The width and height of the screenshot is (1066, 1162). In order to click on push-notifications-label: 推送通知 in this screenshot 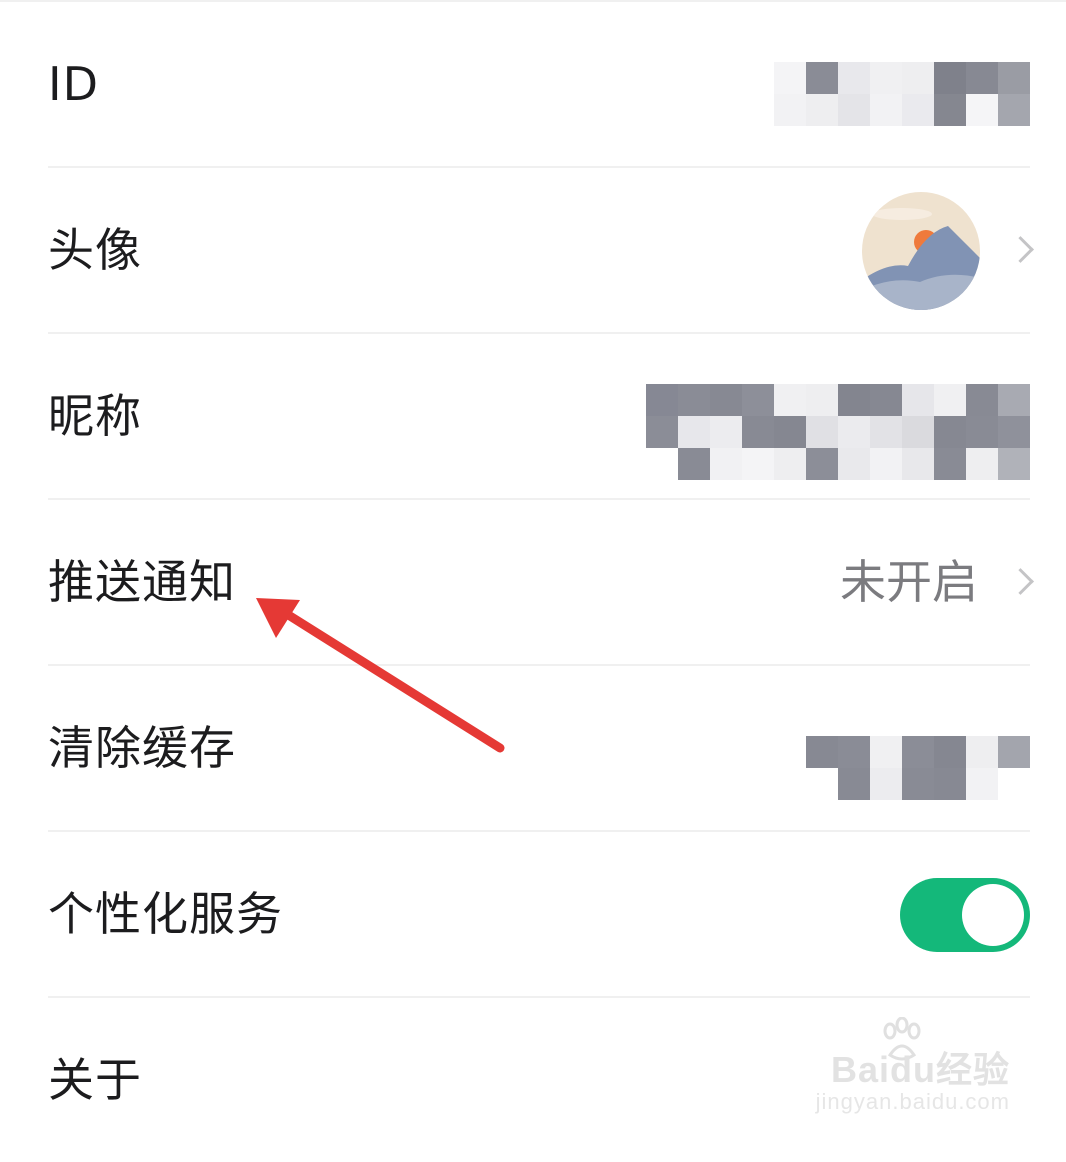, I will do `click(142, 582)`.